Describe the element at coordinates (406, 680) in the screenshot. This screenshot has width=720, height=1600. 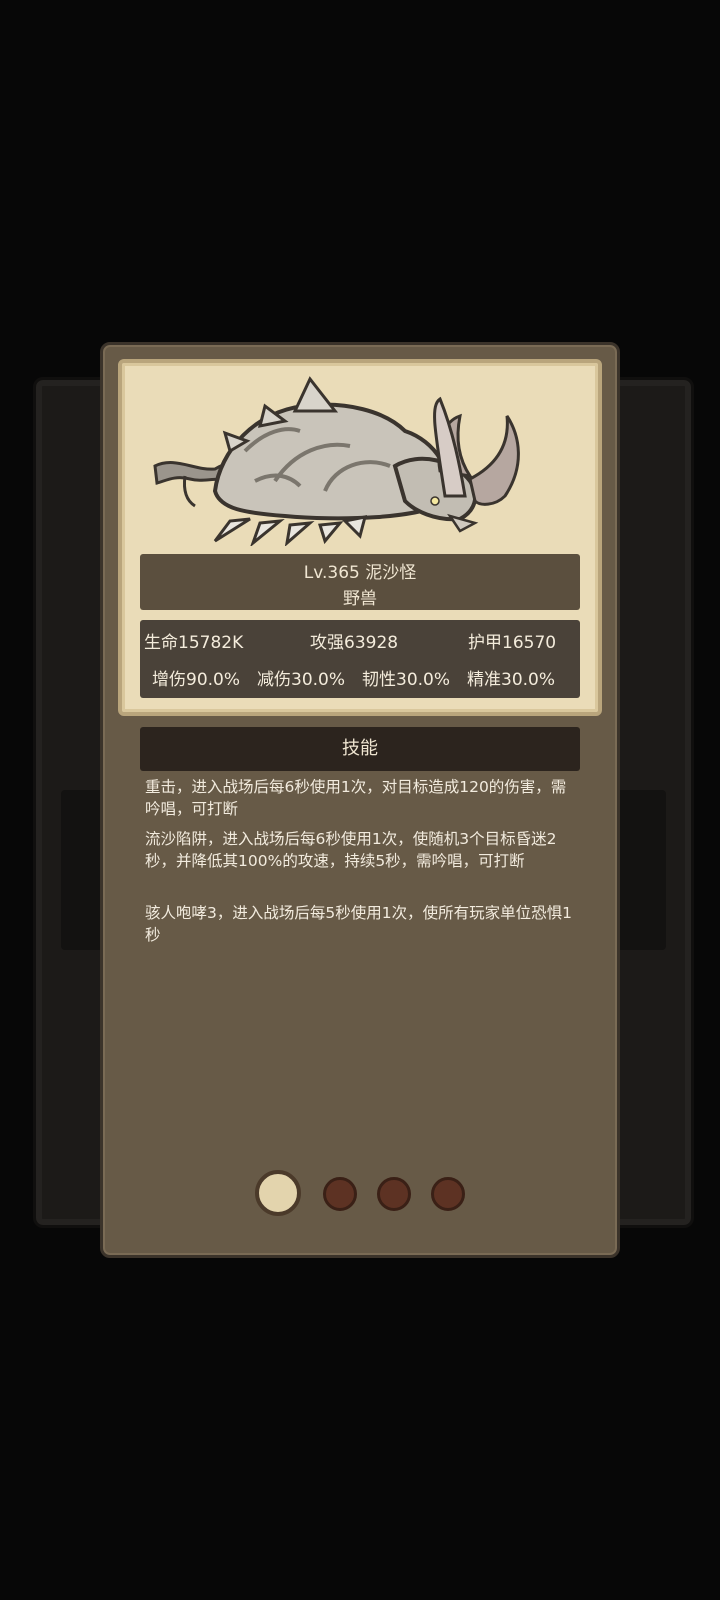
I see `stat-toughness: 韧性30.0%` at that location.